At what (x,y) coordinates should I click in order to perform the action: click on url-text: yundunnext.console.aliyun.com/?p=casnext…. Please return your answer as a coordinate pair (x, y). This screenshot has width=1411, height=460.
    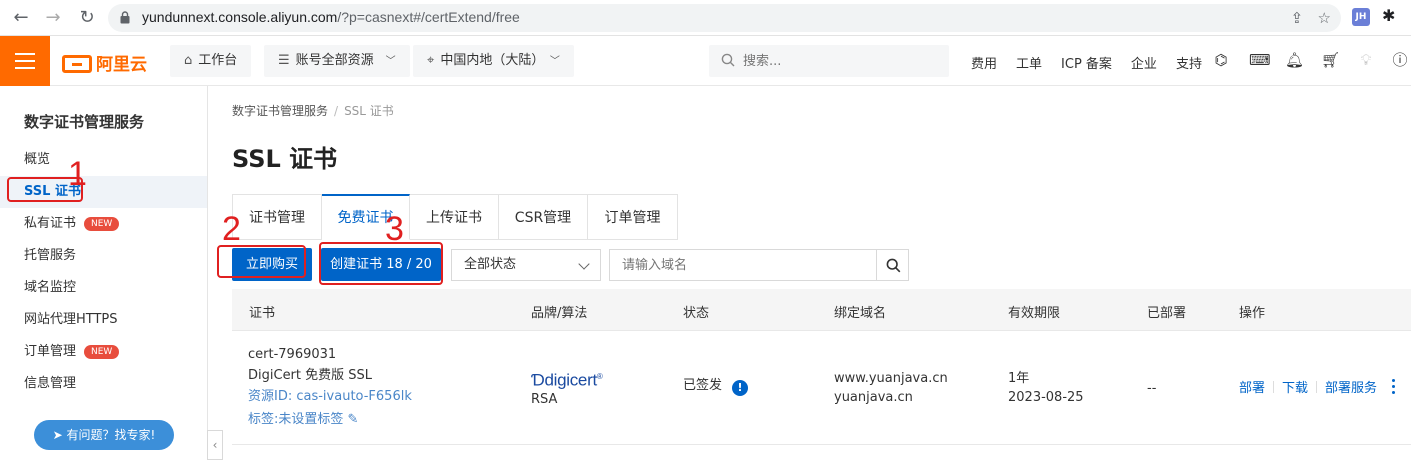
    Looking at the image, I should click on (331, 17).